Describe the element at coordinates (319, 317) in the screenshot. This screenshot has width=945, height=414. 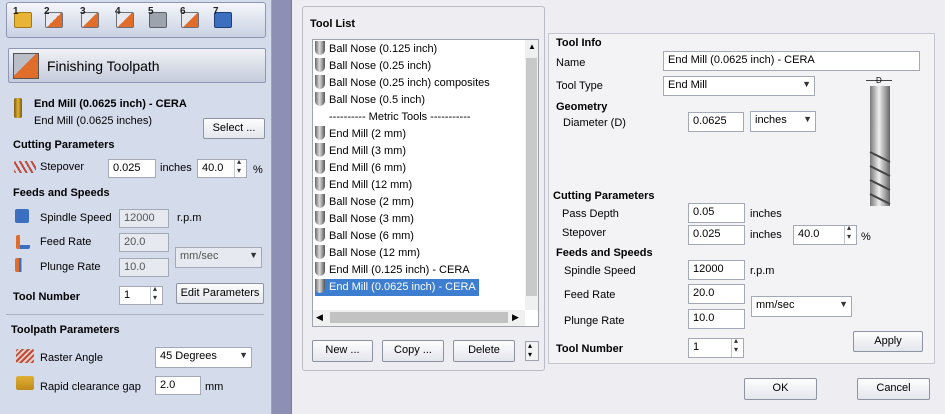
I see `scroll-left-icon: ◀` at that location.